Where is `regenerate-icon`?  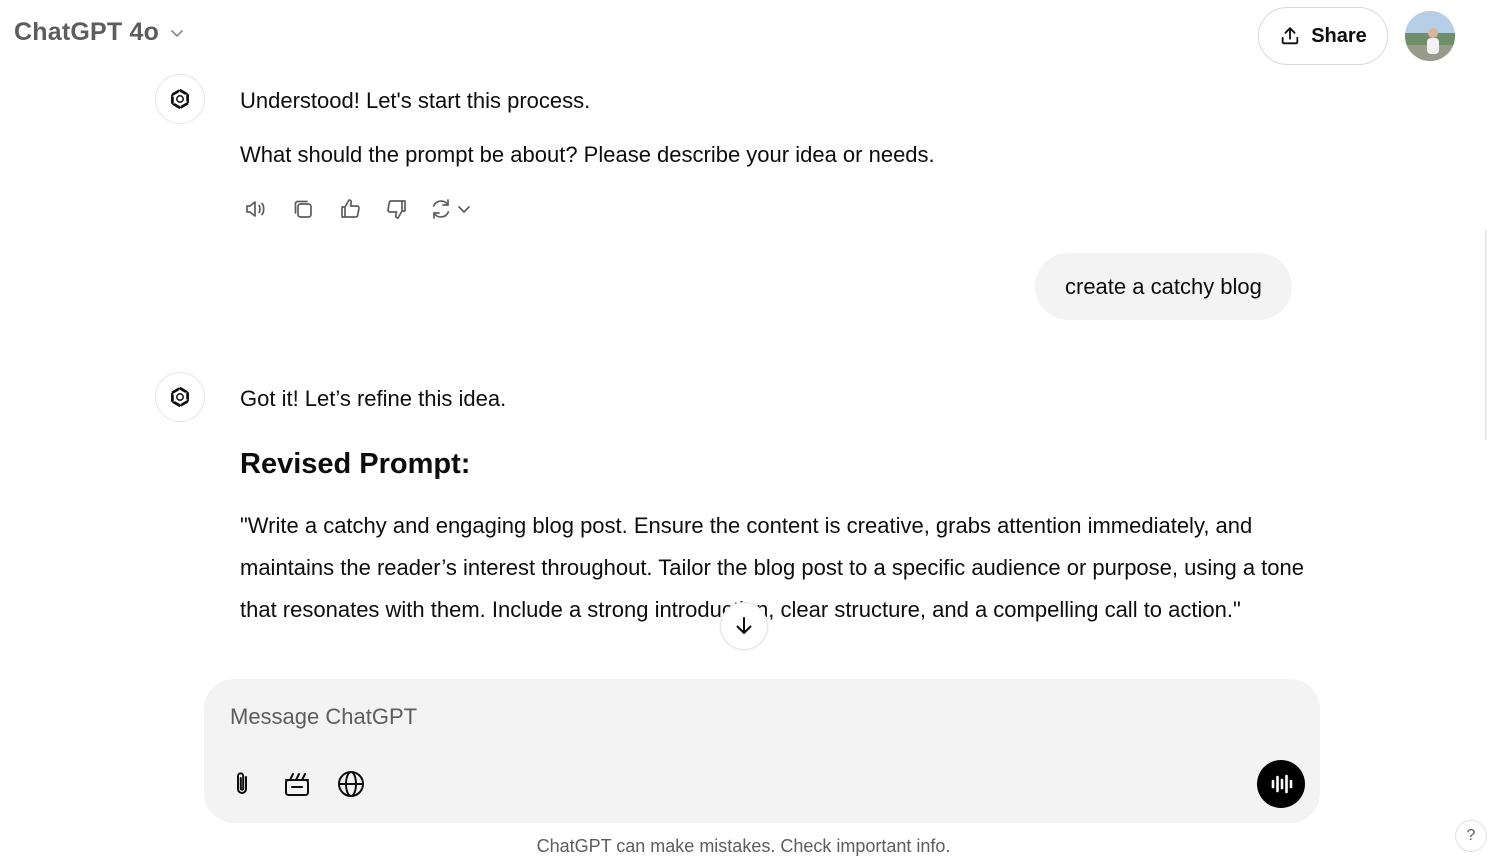 regenerate-icon is located at coordinates (441, 209).